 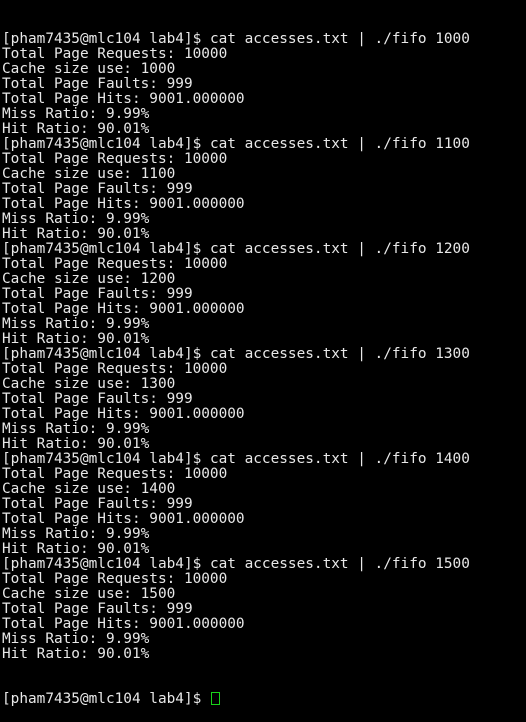 I want to click on command-text: cat accesses.txt | ./fifo 1100, so click(x=339, y=144).